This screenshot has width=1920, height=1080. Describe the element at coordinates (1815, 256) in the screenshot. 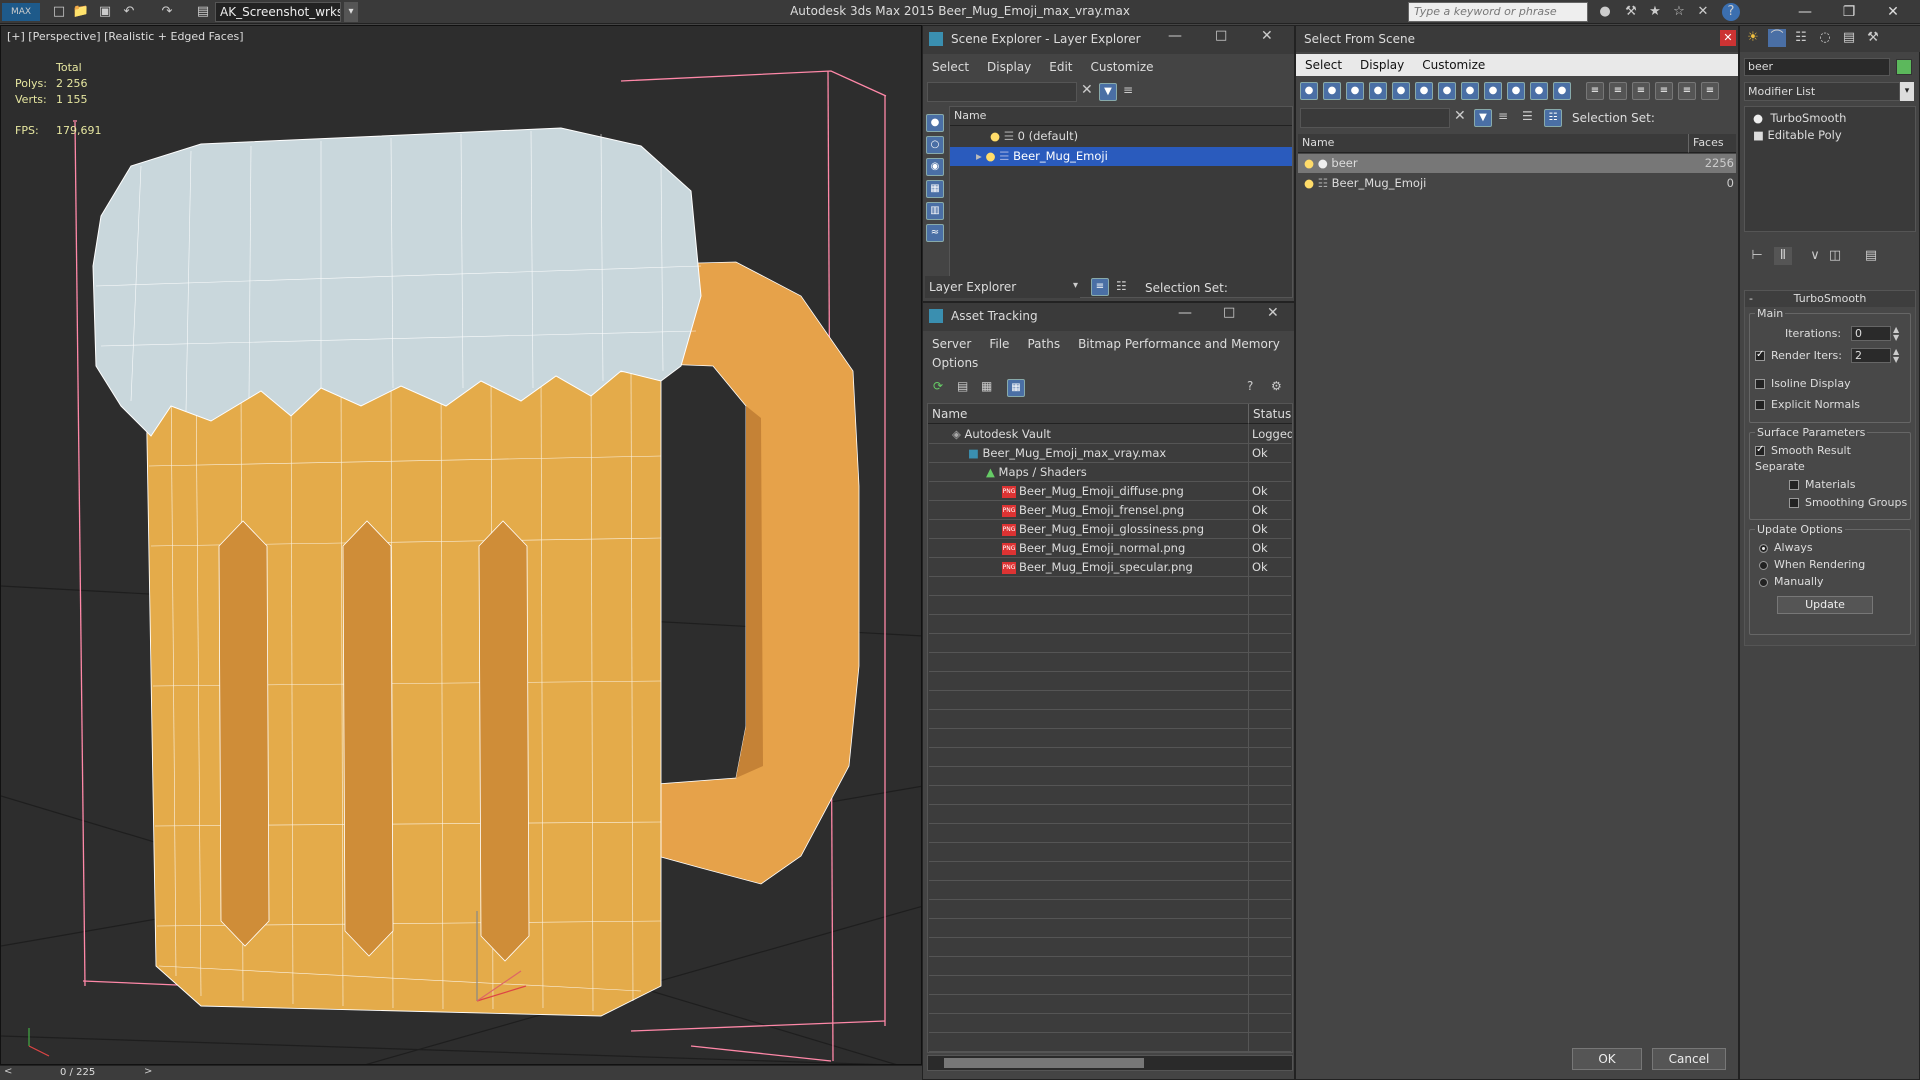

I see `make-unique-icon: ∨` at that location.